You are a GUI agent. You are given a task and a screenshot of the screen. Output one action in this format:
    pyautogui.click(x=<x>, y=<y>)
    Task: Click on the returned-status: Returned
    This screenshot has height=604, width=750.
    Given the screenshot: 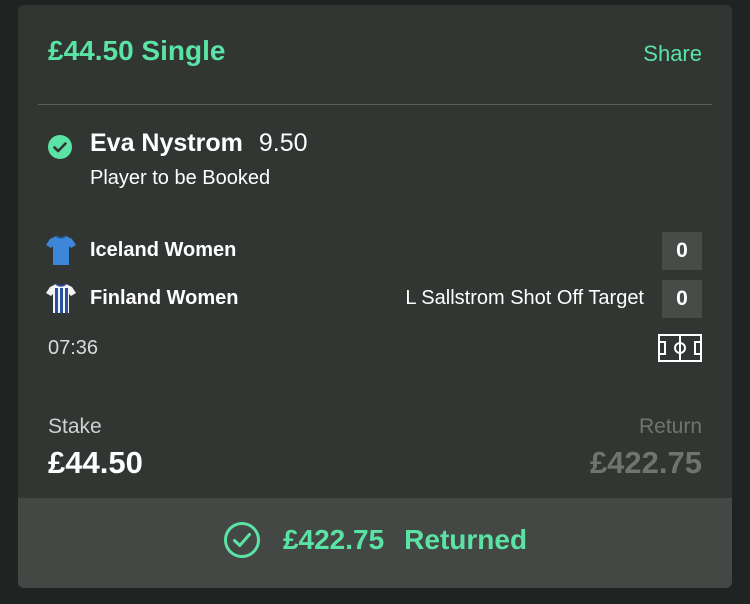 What is the action you would take?
    pyautogui.click(x=466, y=539)
    